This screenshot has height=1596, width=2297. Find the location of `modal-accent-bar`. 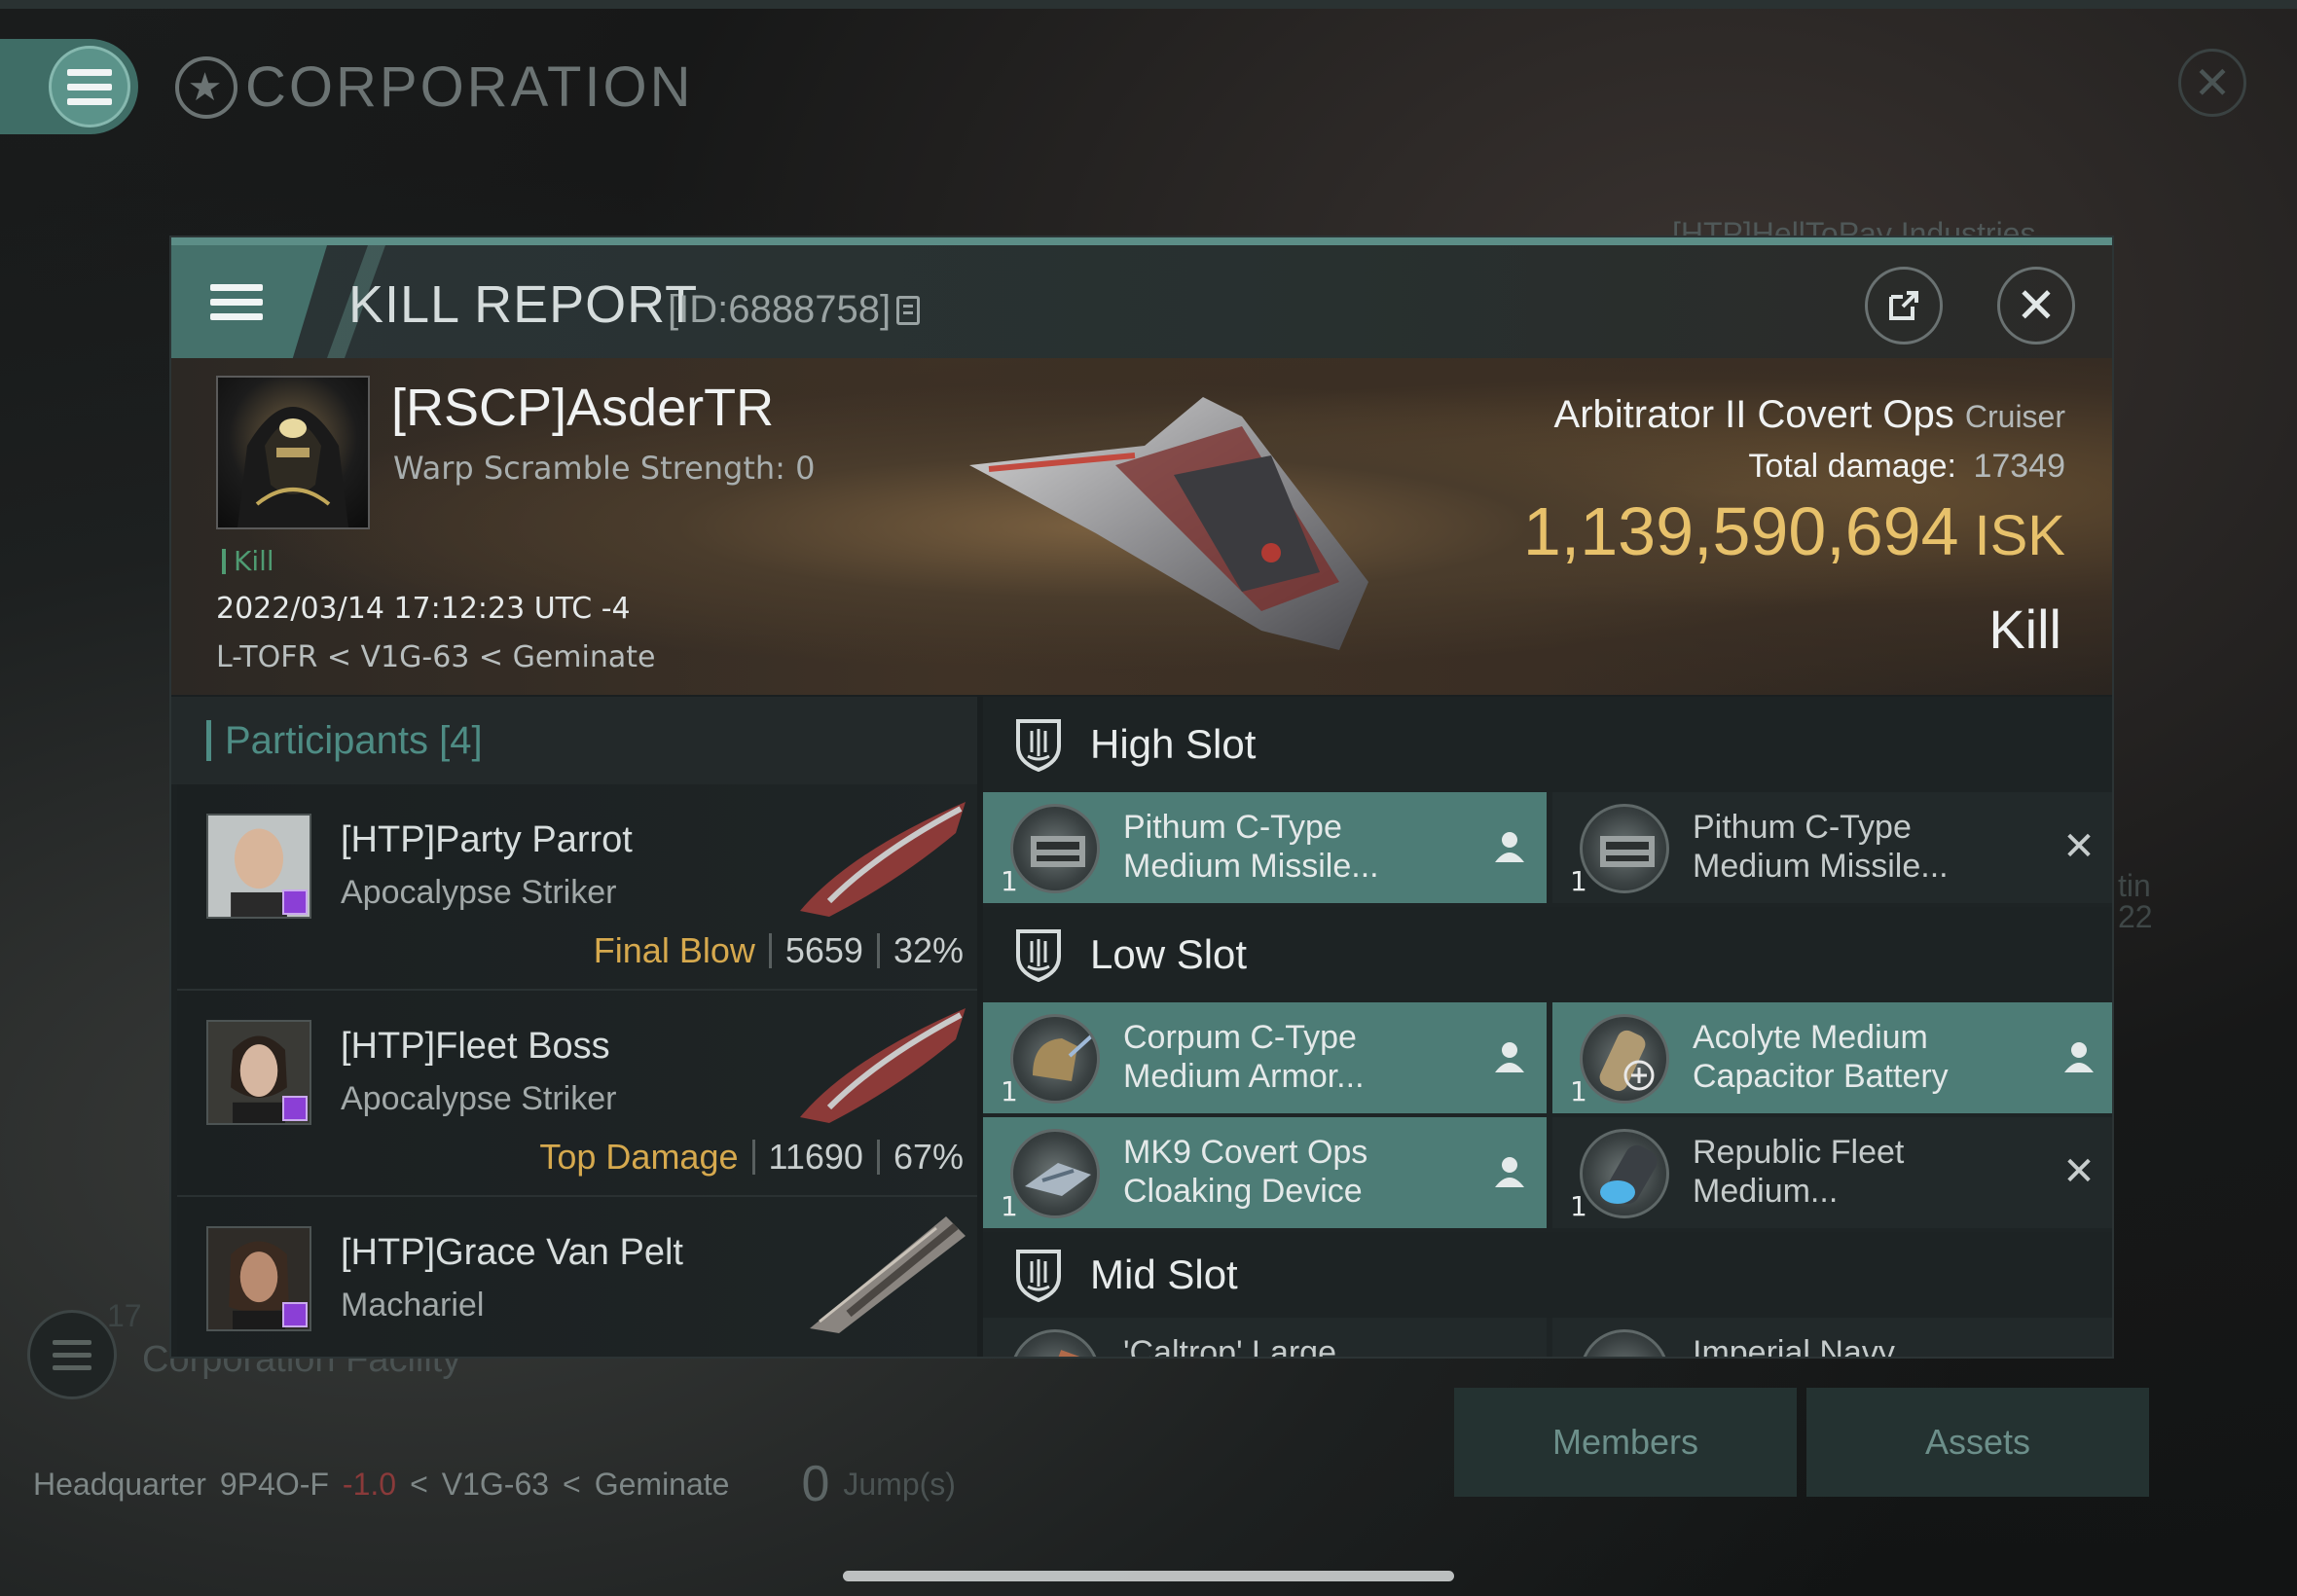

modal-accent-bar is located at coordinates (1142, 241).